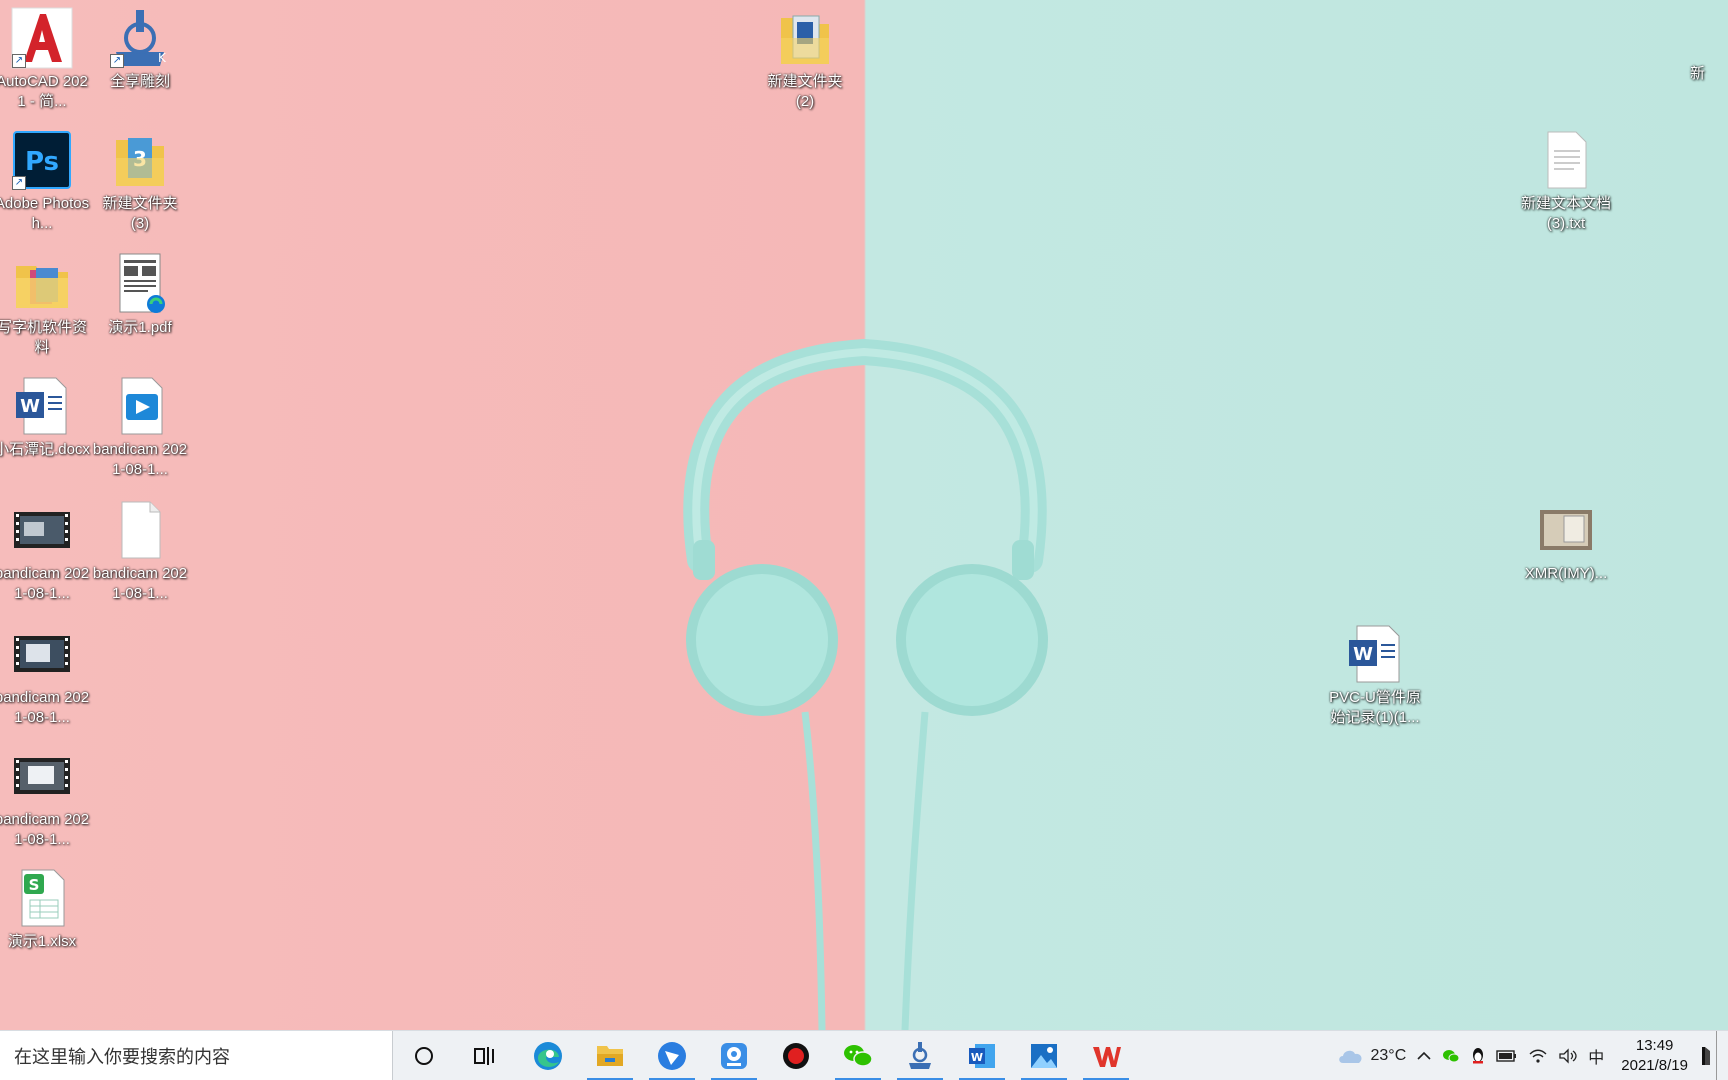 This screenshot has width=1728, height=1080. What do you see at coordinates (1654, 1045) in the screenshot?
I see `clock-time: 13:49` at bounding box center [1654, 1045].